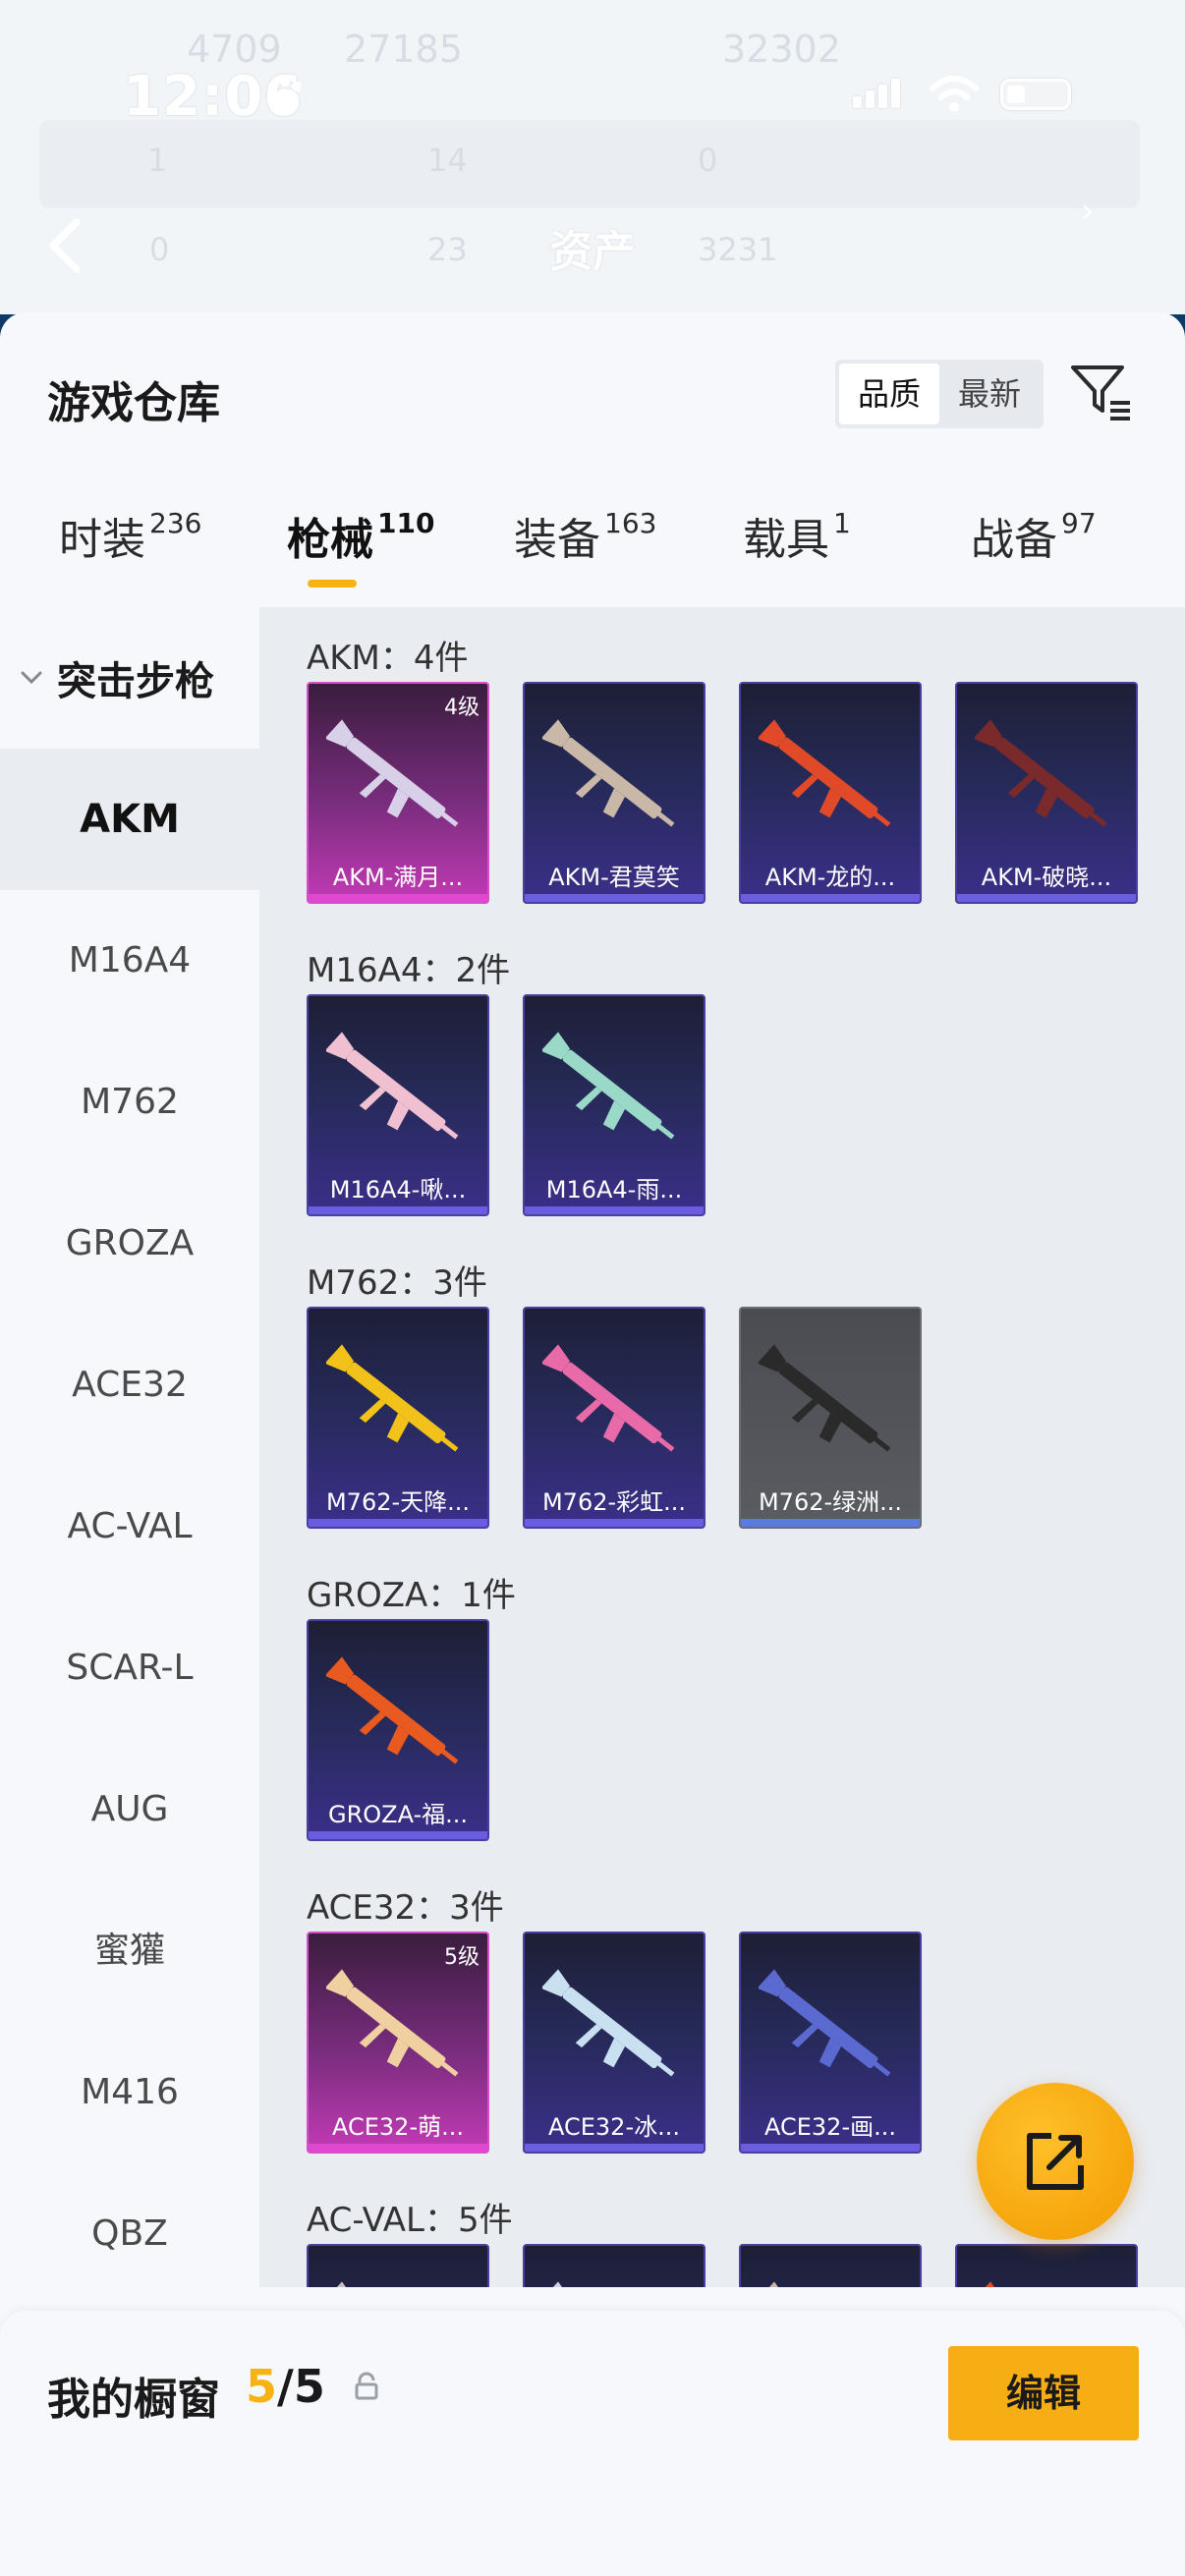  What do you see at coordinates (448, 160) in the screenshot?
I see `stats-value: 14` at bounding box center [448, 160].